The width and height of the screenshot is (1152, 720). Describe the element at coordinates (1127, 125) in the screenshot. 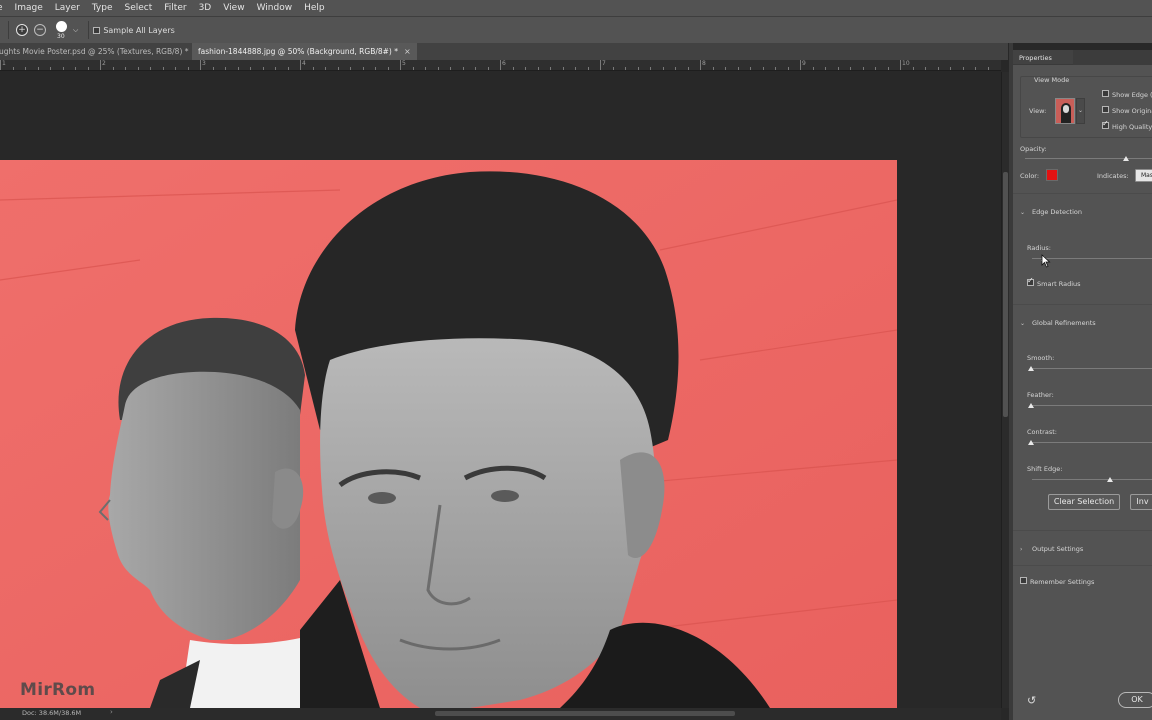

I see `high-quality-option: High Quality P` at that location.